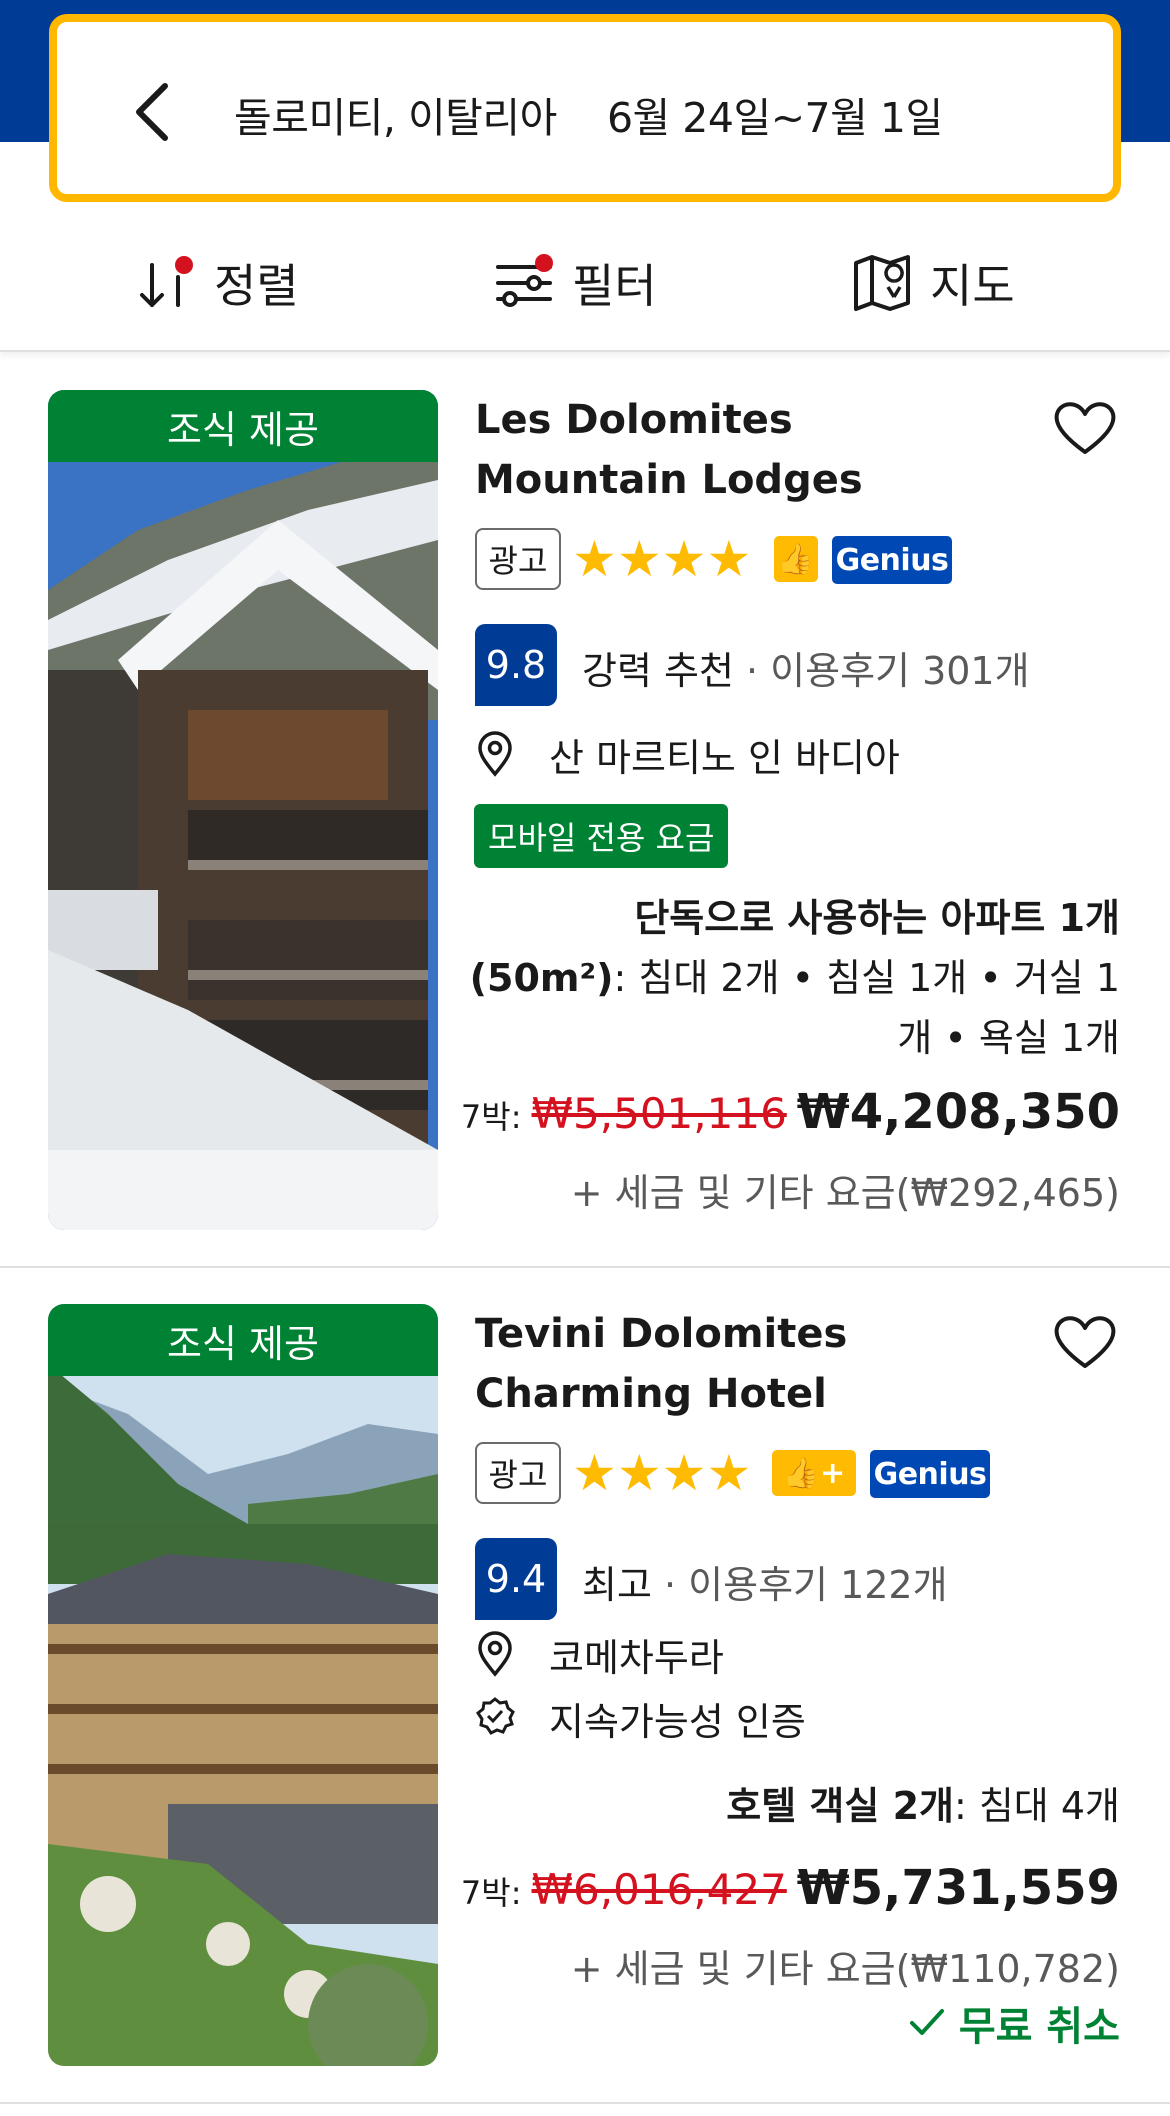 The image size is (1170, 2116). What do you see at coordinates (972, 286) in the screenshot?
I see `map-label: 지도` at bounding box center [972, 286].